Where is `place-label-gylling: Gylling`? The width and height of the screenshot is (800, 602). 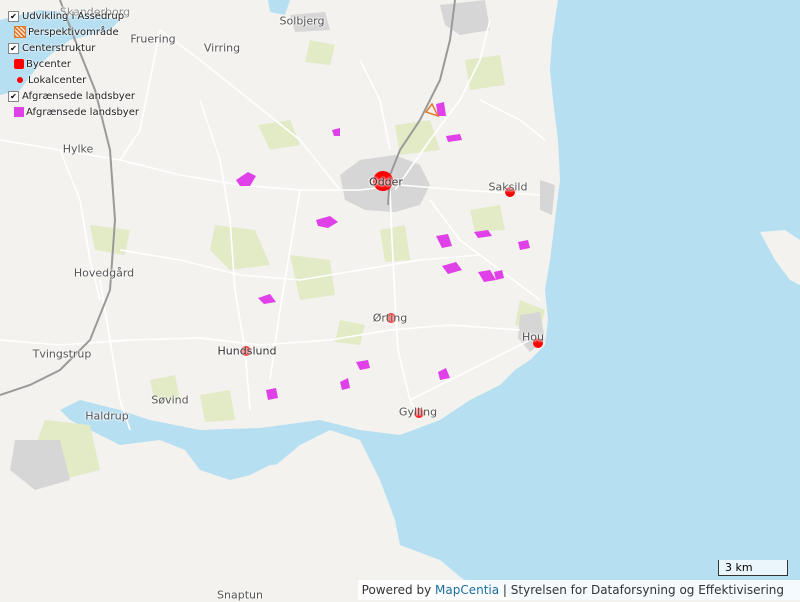 place-label-gylling: Gylling is located at coordinates (418, 412).